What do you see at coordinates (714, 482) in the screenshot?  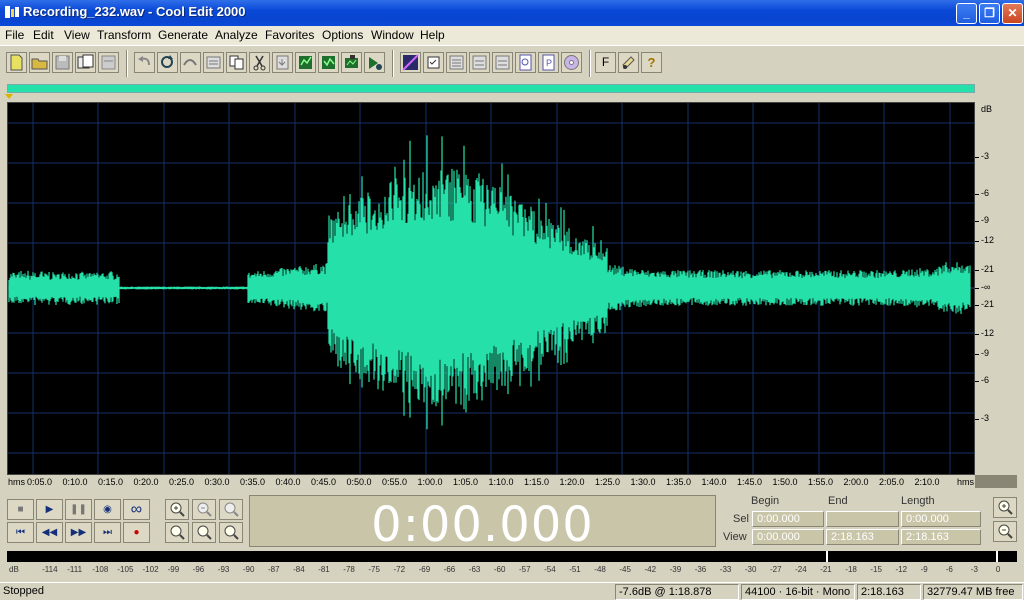 I see `time-ruler-label: 1:40.0` at bounding box center [714, 482].